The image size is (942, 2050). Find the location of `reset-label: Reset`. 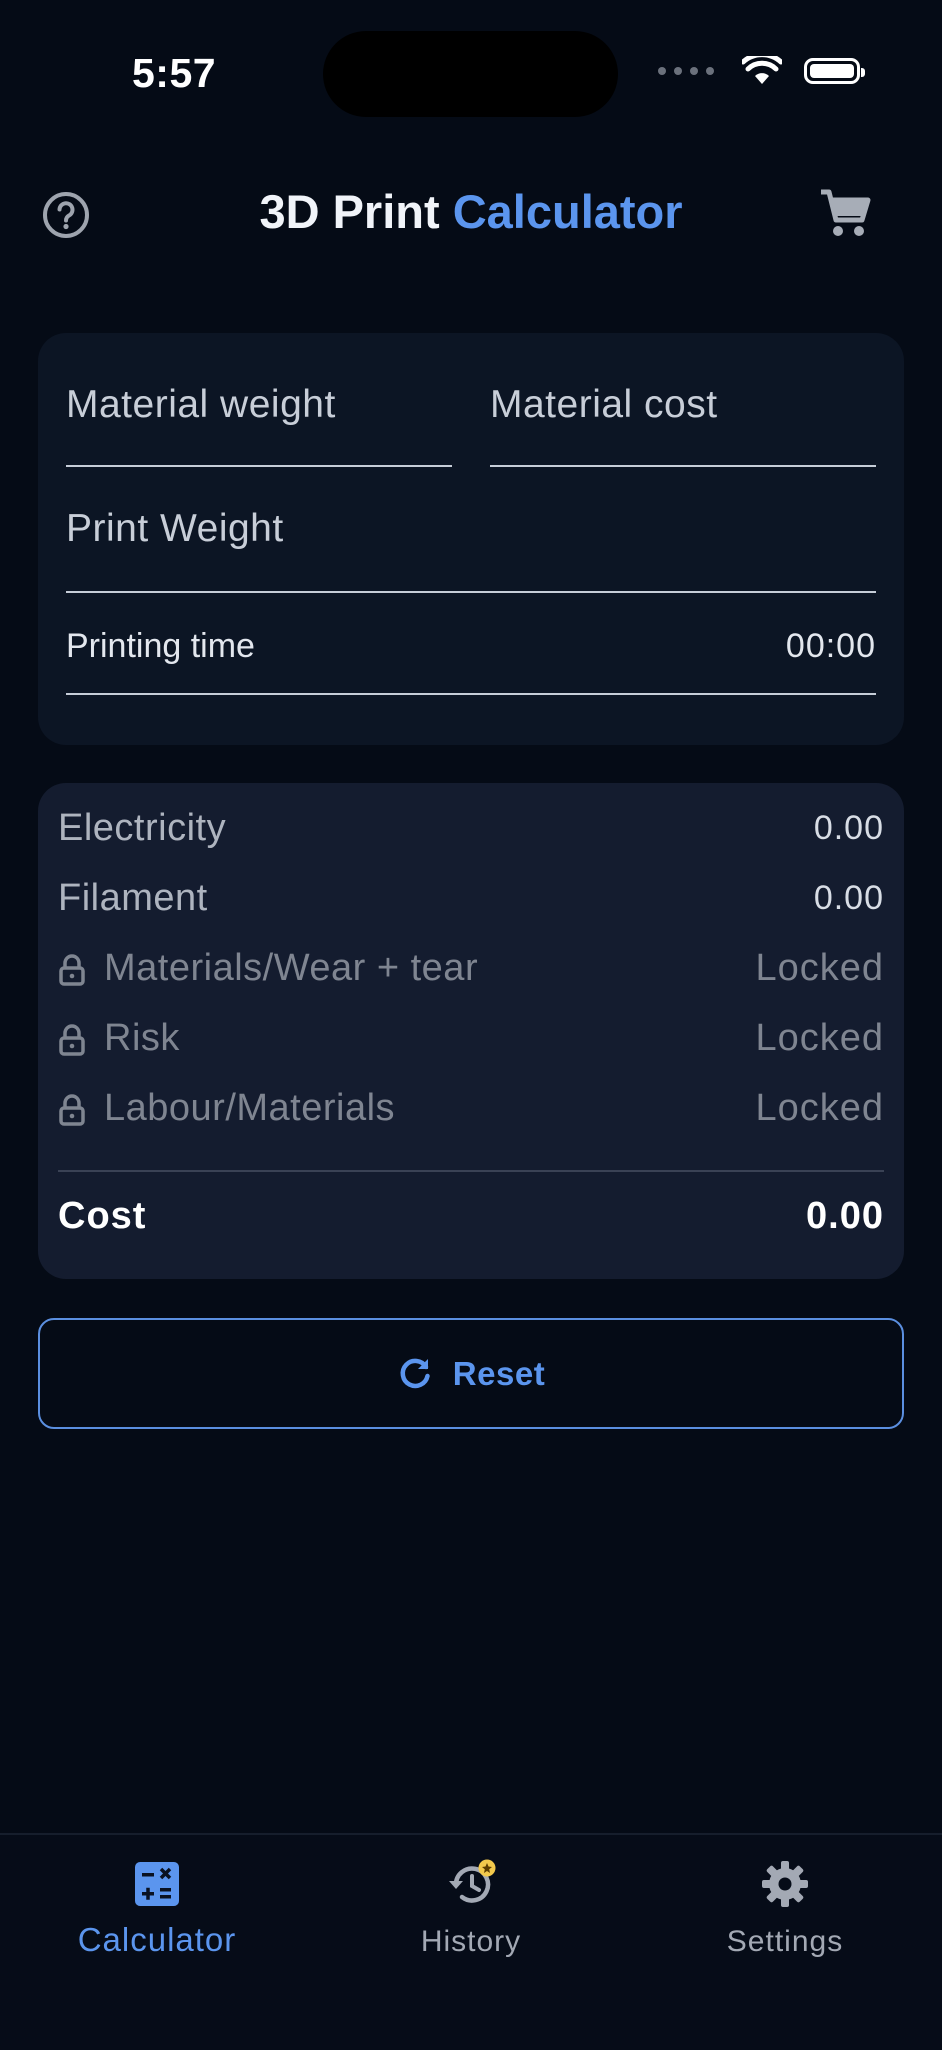

reset-label: Reset is located at coordinates (499, 1373).